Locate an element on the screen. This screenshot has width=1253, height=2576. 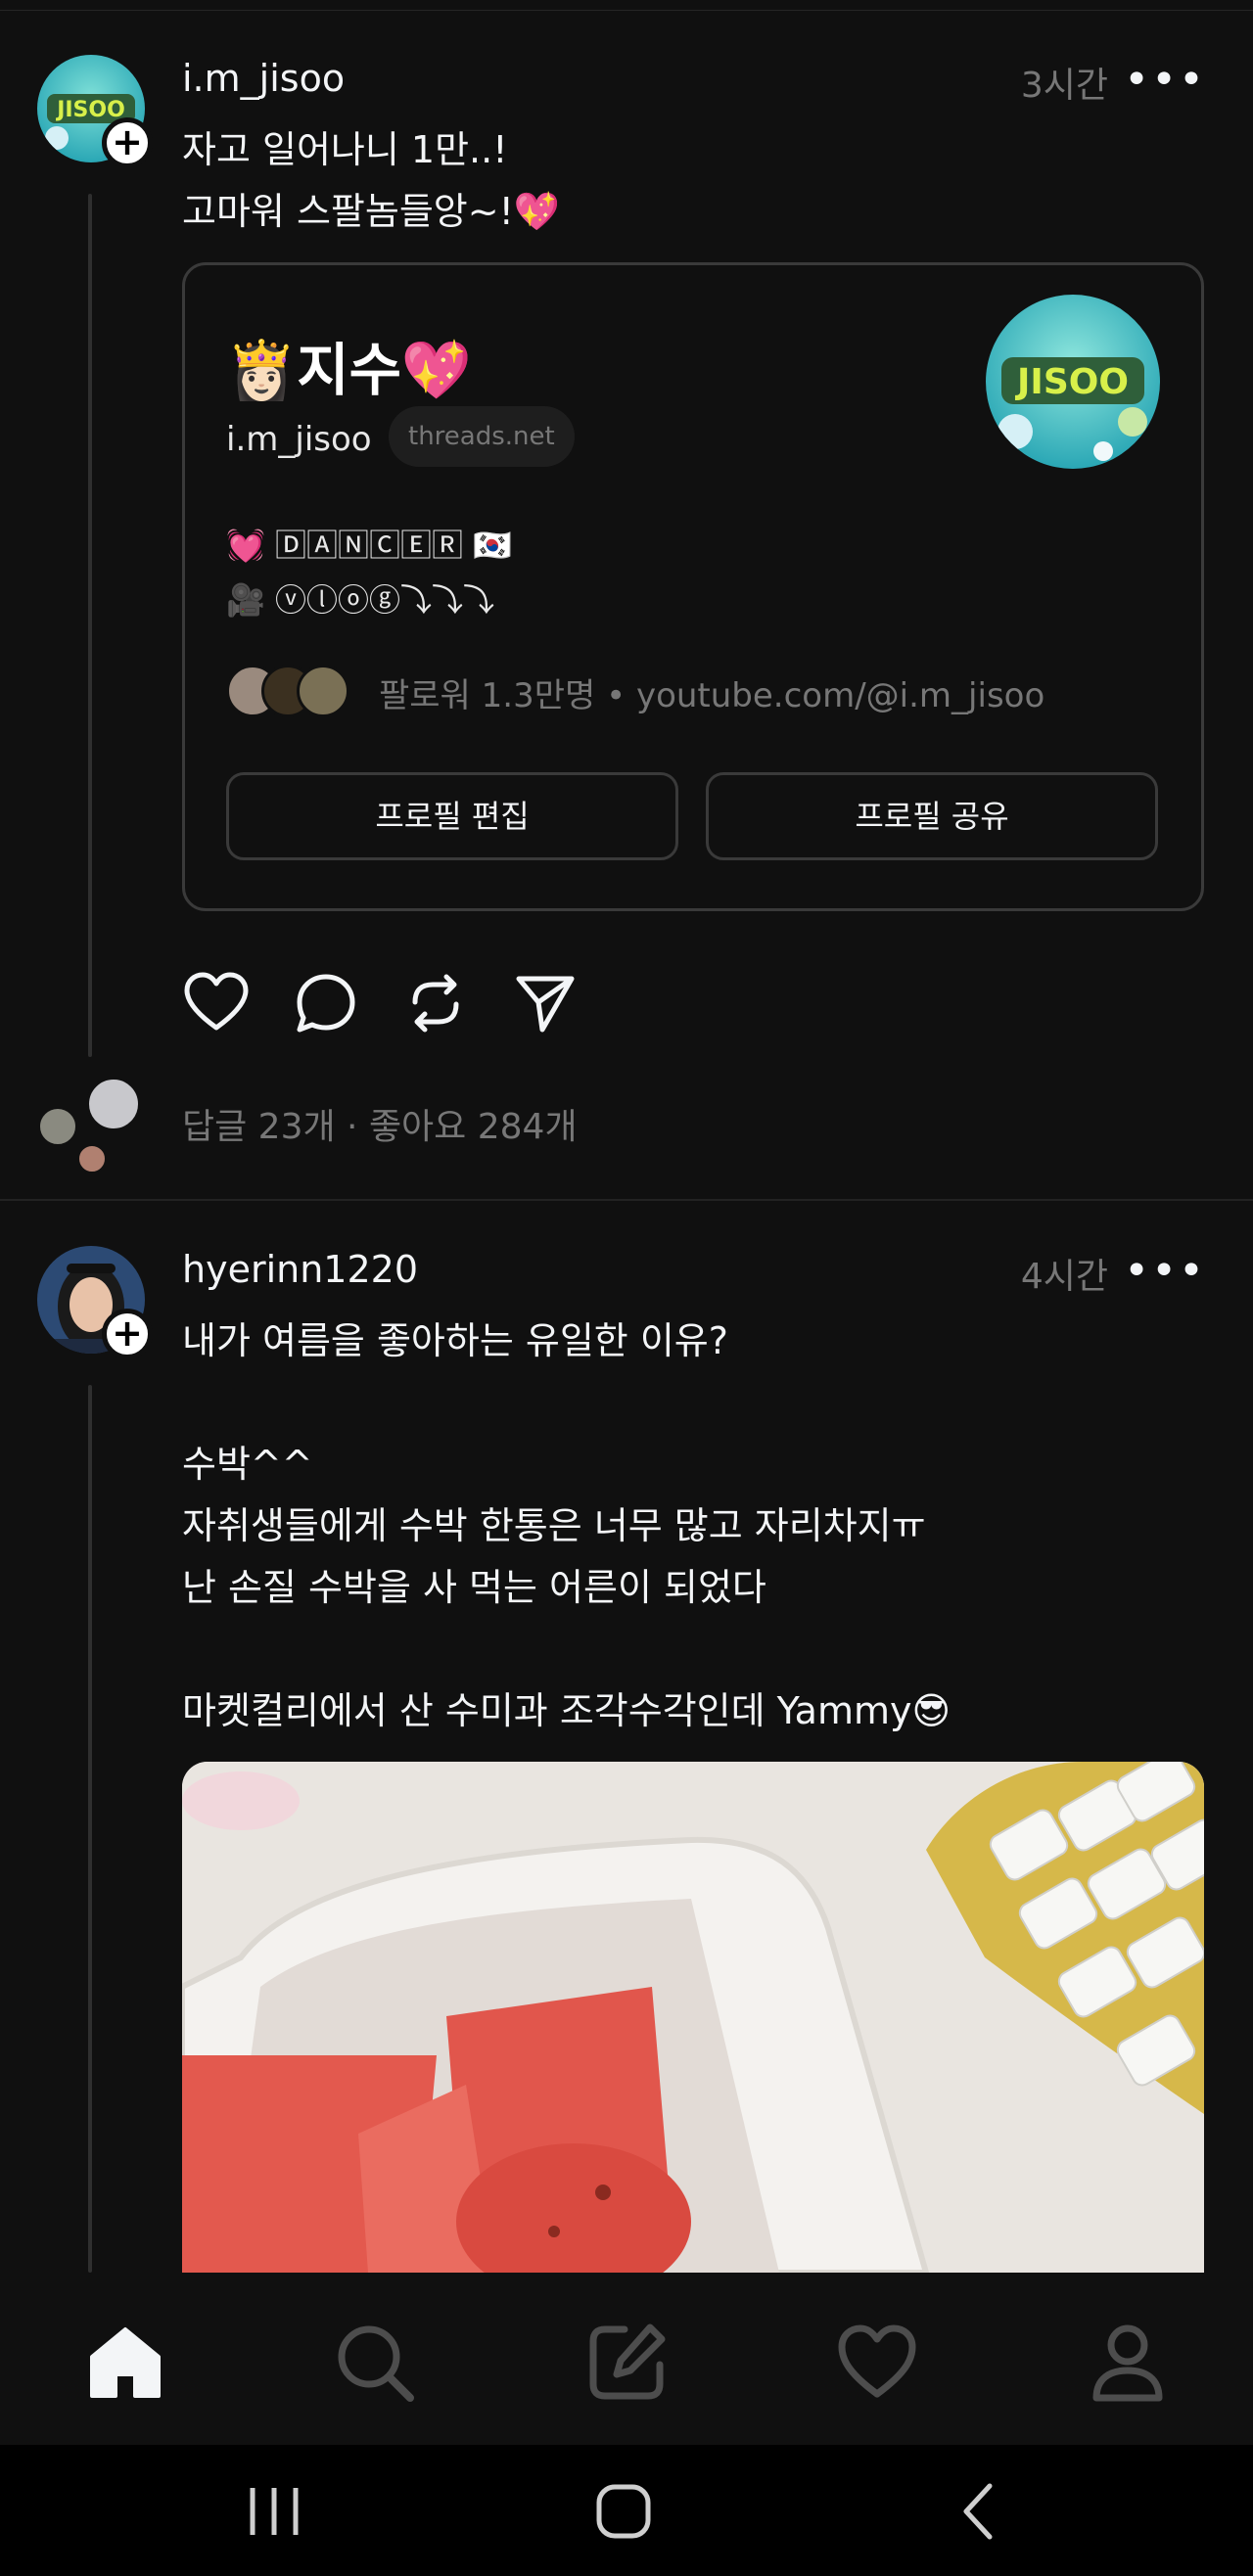
post-time: 3시간 is located at coordinates (1064, 86).